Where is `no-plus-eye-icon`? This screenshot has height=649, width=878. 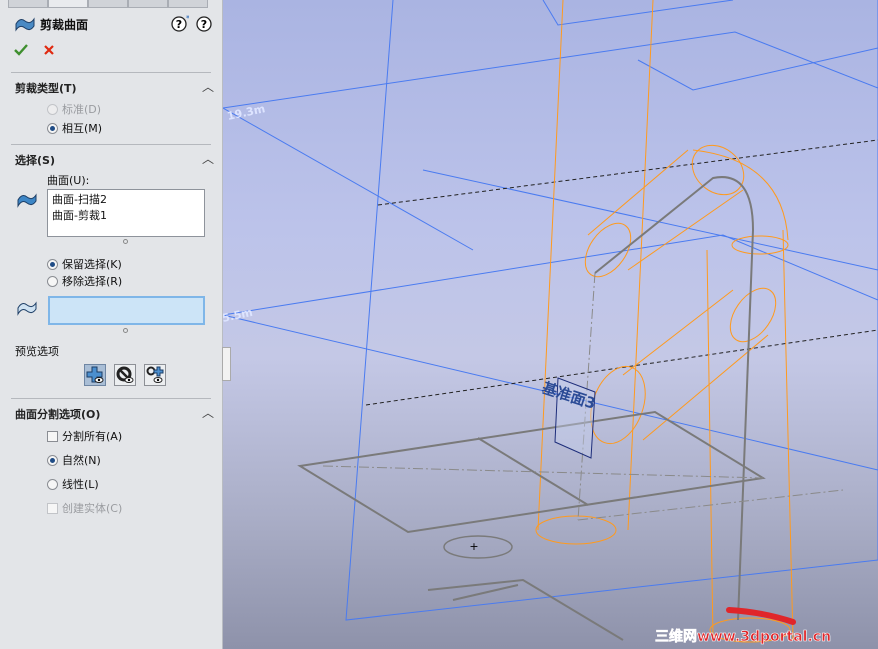
no-plus-eye-icon is located at coordinates (155, 374).